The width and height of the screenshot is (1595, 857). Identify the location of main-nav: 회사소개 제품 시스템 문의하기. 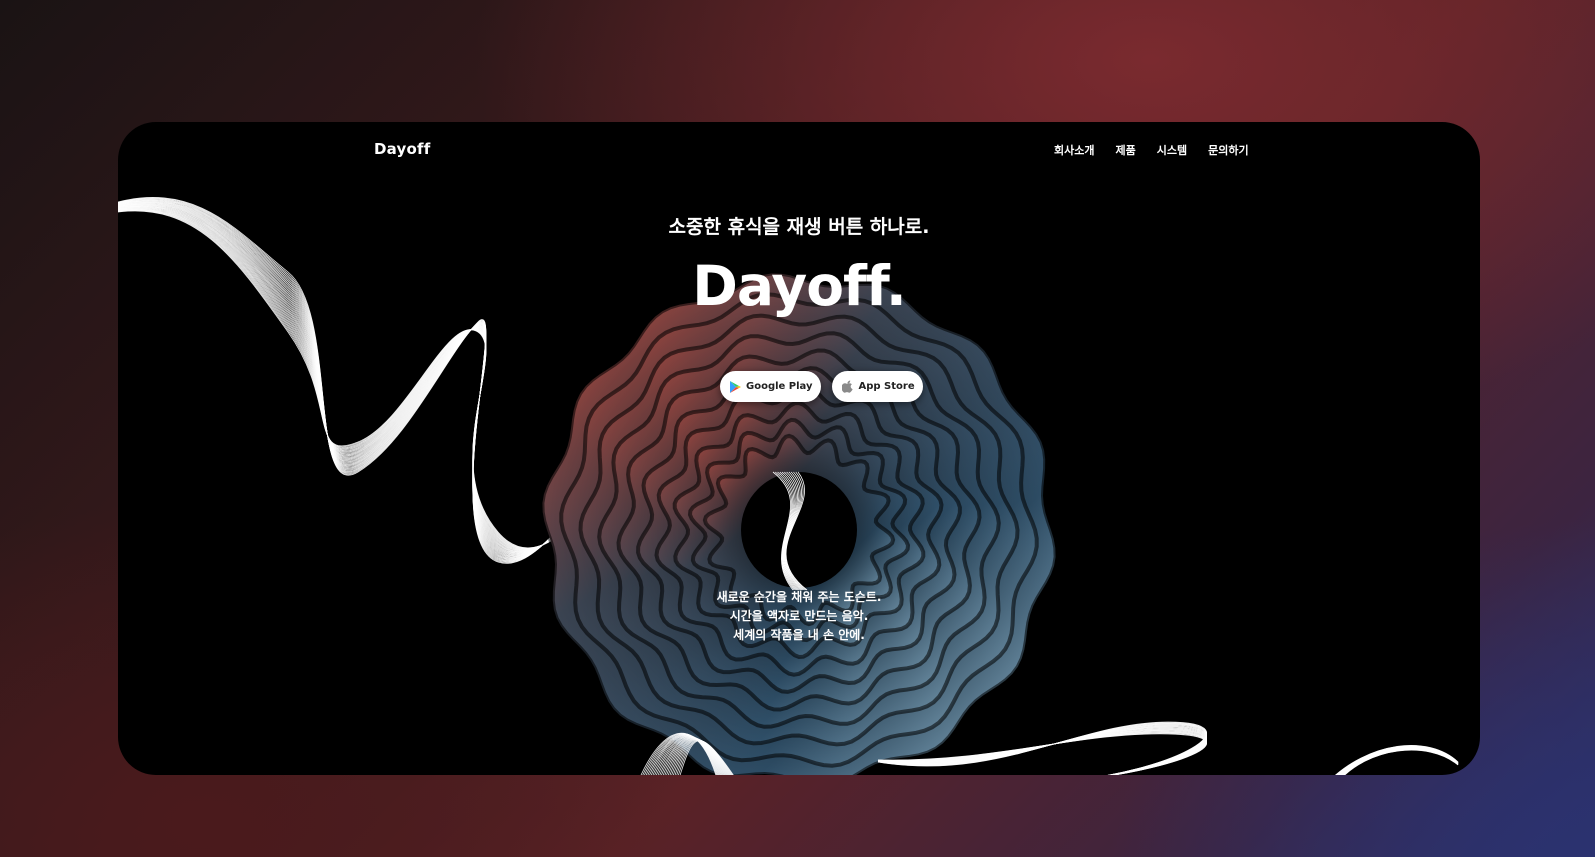
(1162, 150).